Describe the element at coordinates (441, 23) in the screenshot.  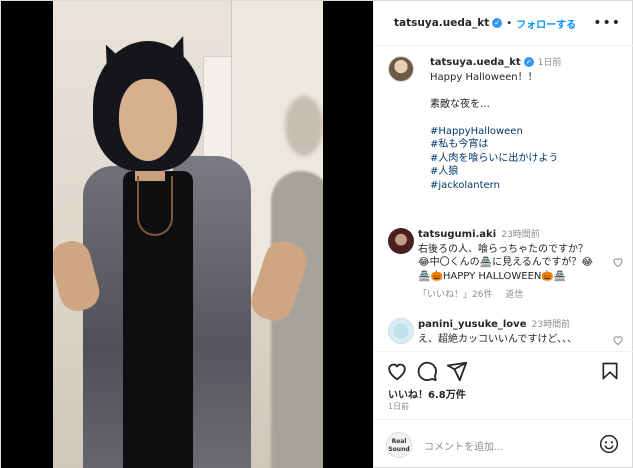
I see `header-username: tatsuya.ueda_kt` at that location.